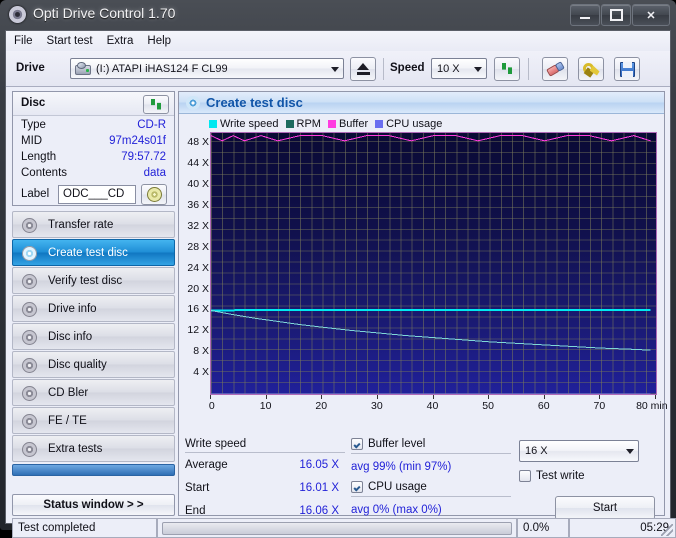  What do you see at coordinates (35, 194) in the screenshot?
I see `disc-label-key: Label` at bounding box center [35, 194].